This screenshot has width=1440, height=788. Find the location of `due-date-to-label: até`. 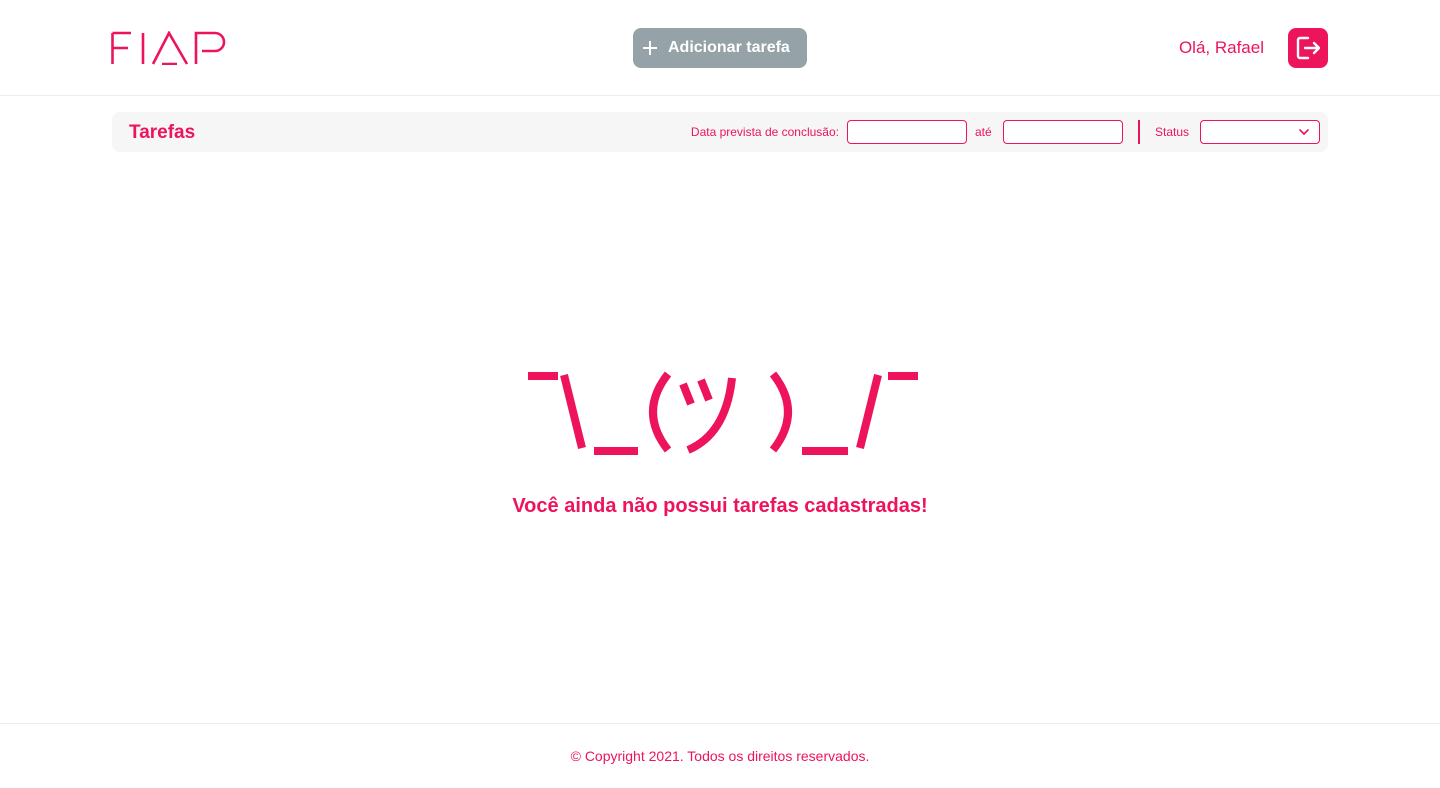

due-date-to-label: até is located at coordinates (983, 132).